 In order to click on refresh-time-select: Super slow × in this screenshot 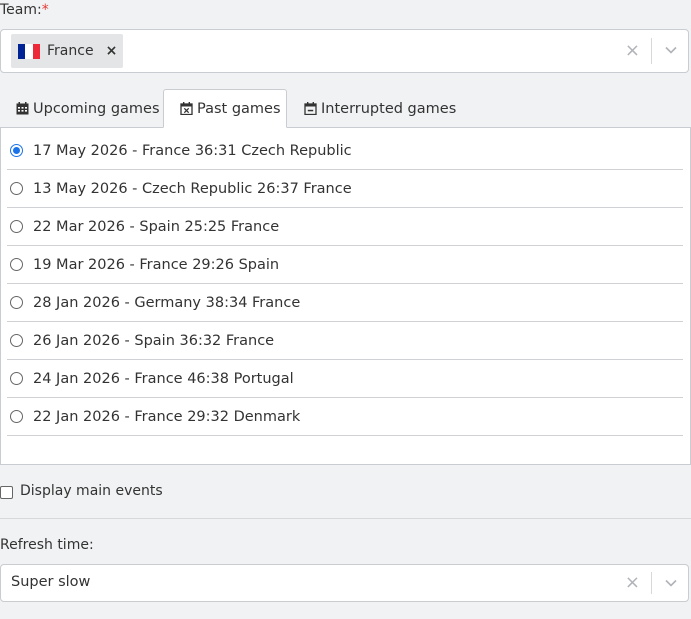, I will do `click(344, 583)`.